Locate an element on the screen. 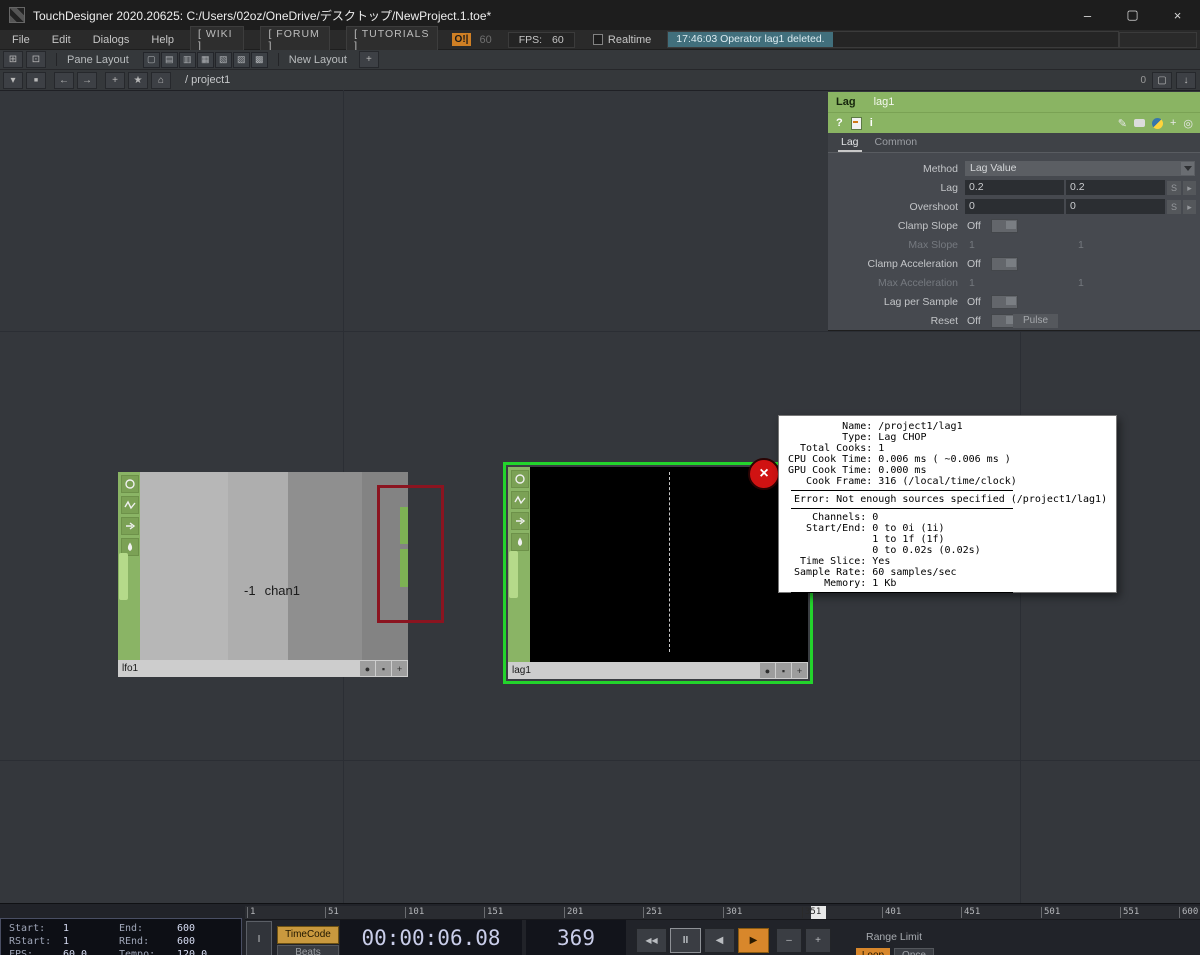 This screenshot has width=1200, height=955. layout-preset-icon: ▢ is located at coordinates (151, 59).